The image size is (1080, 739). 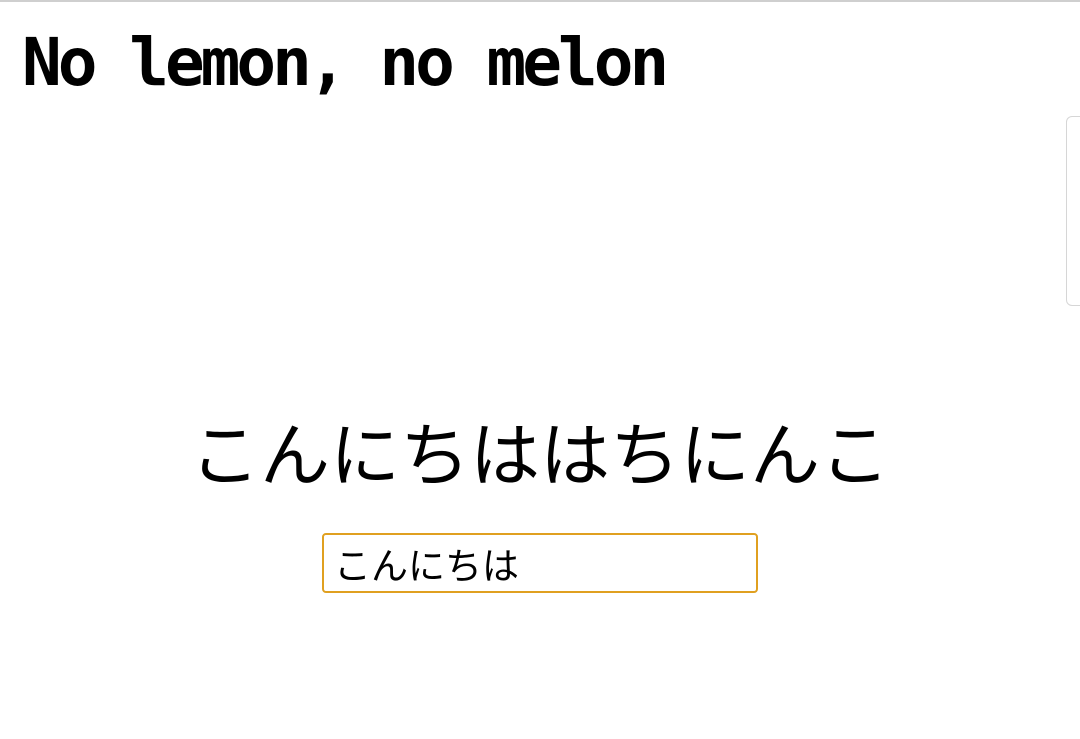 I want to click on top-divider, so click(x=540, y=1).